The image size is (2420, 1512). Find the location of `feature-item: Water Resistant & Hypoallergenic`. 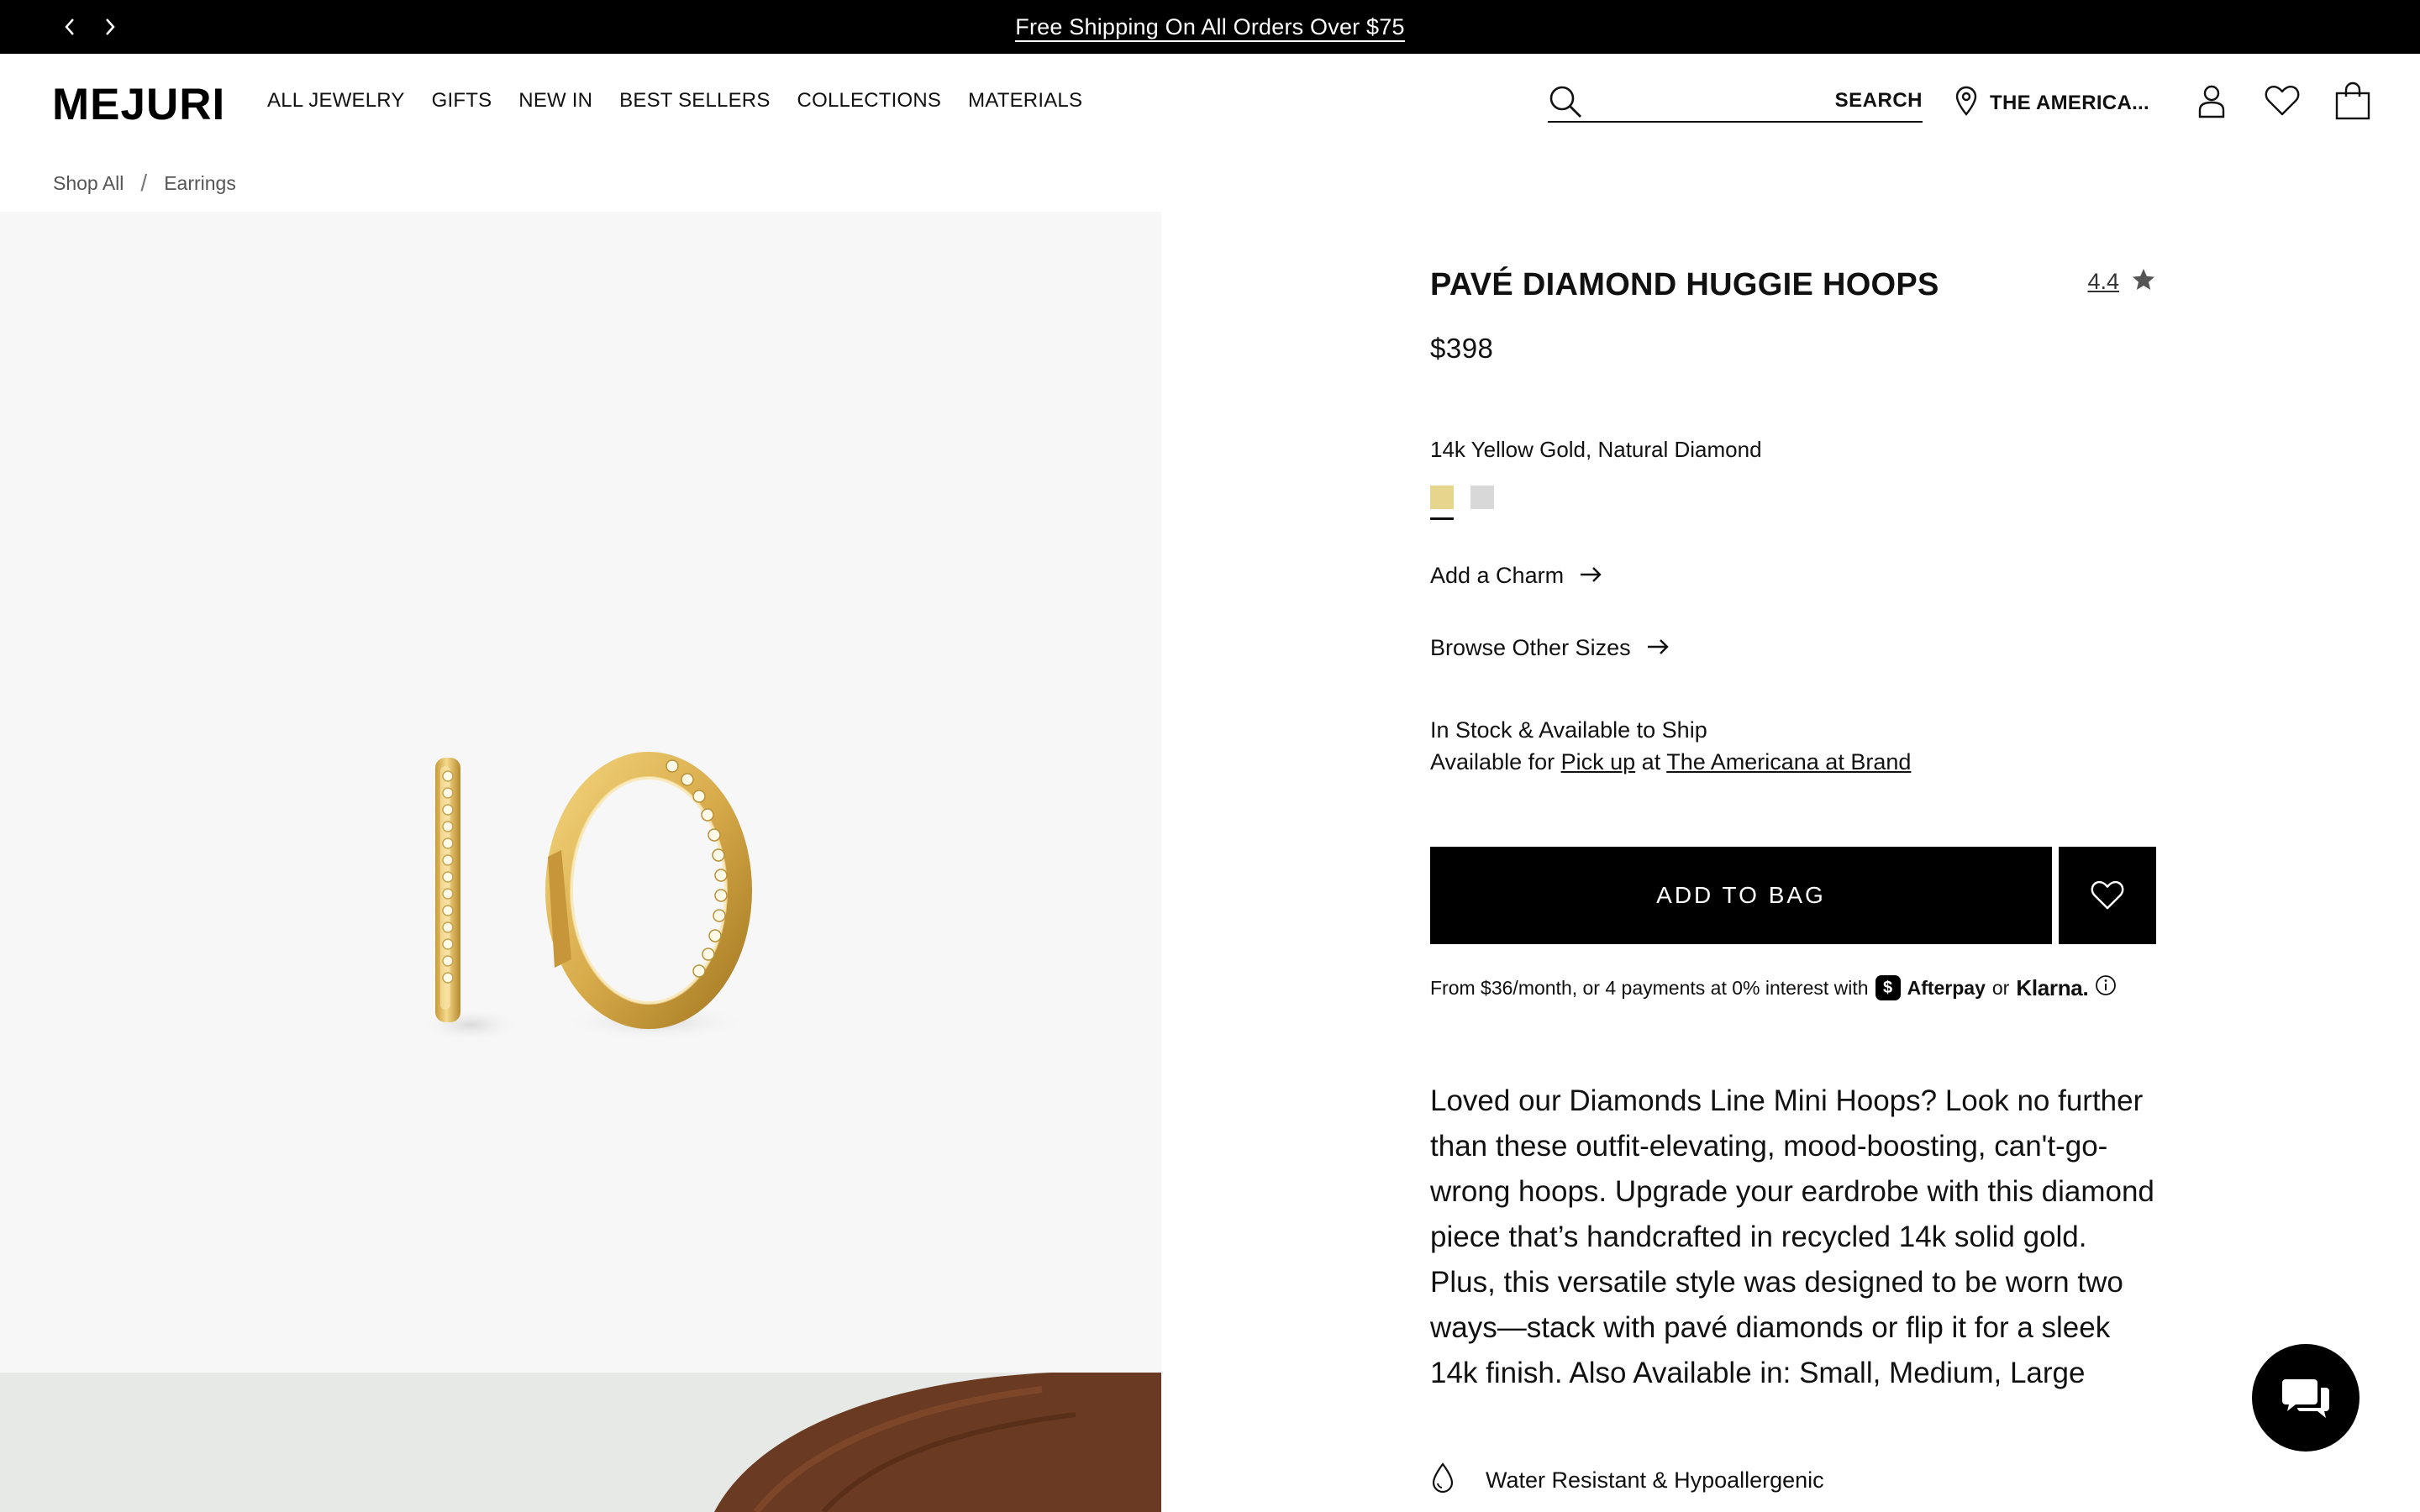

feature-item: Water Resistant & Hypoallergenic is located at coordinates (1627, 1480).